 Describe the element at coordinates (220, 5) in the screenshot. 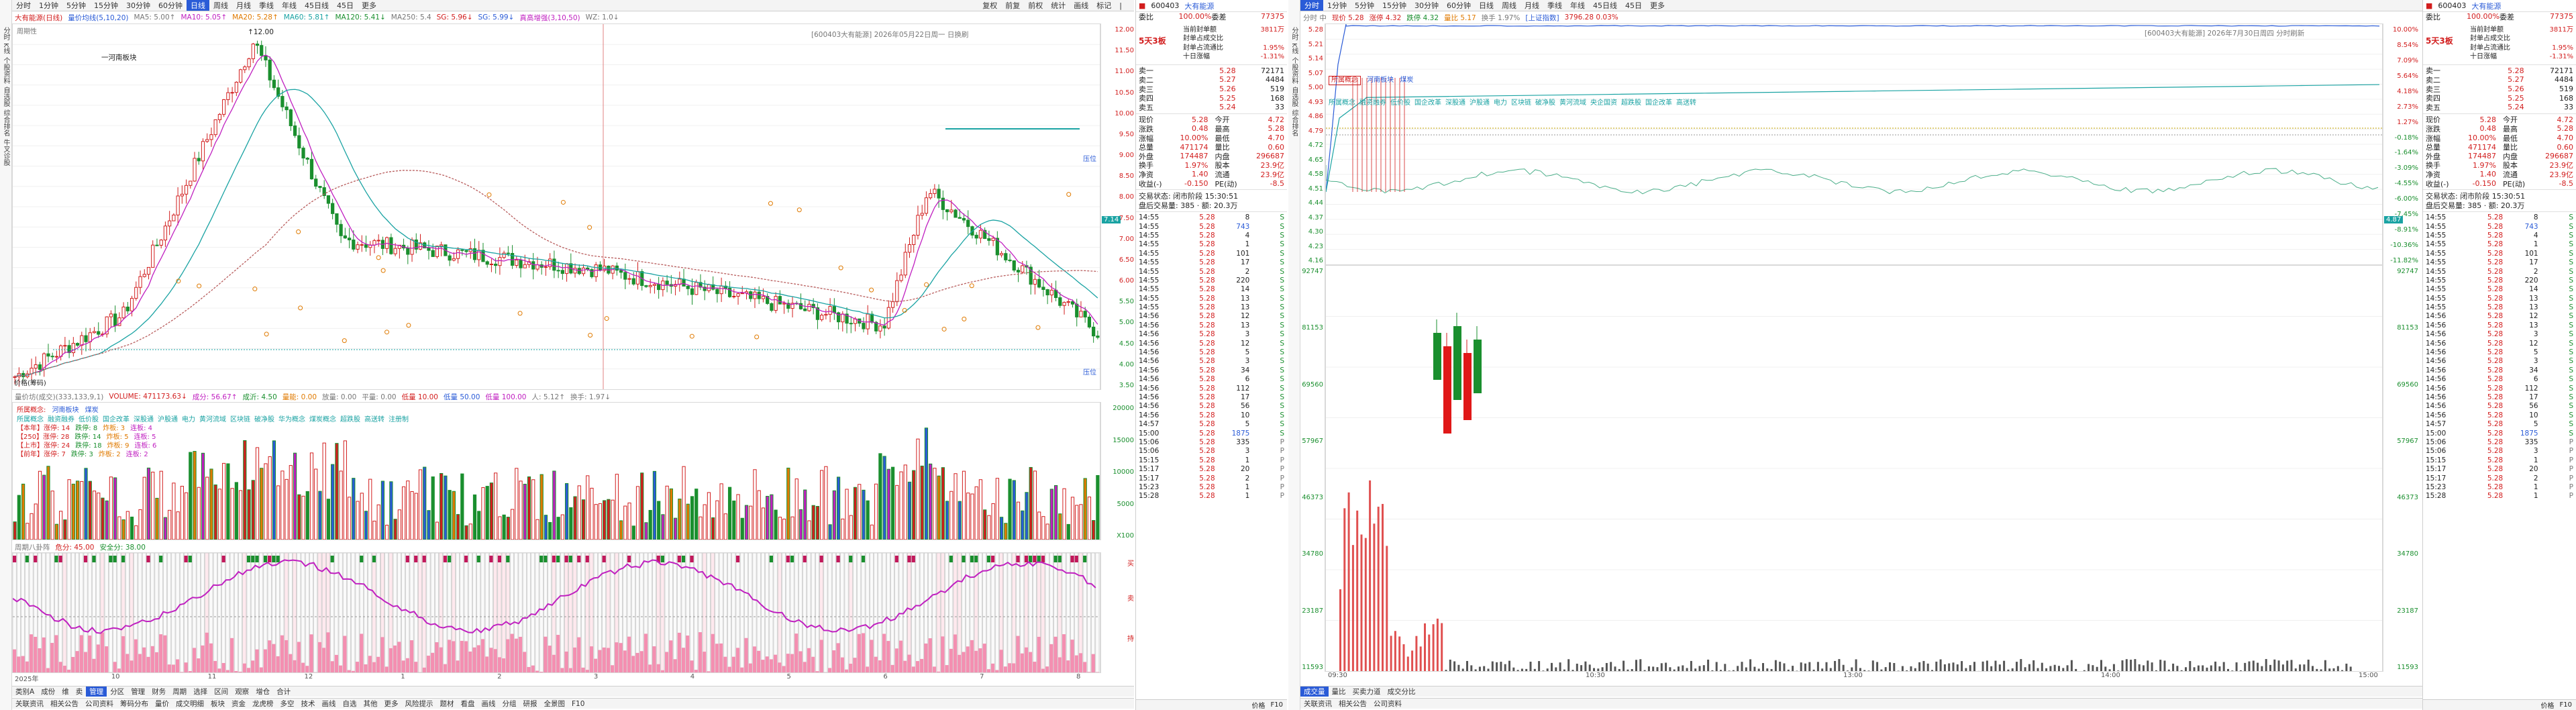

I see `left-period-tab-7: 周线` at that location.